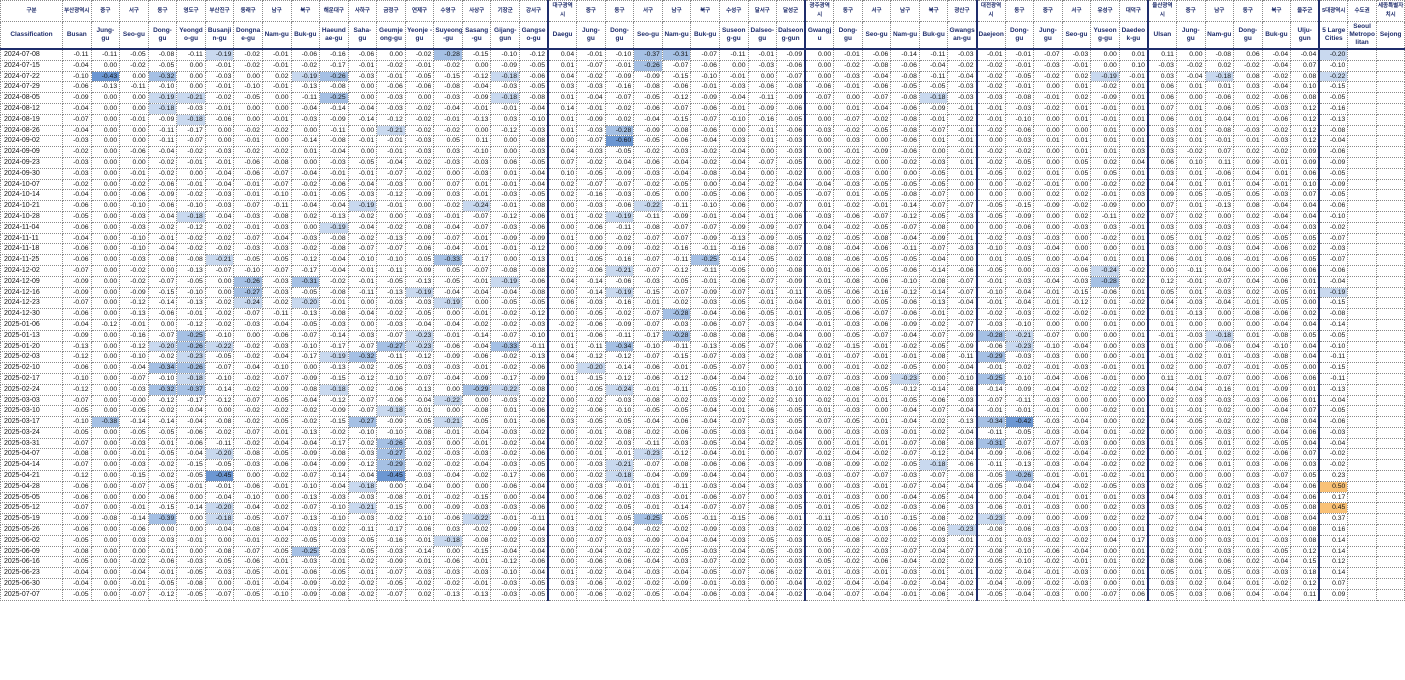 This screenshot has width=1405, height=680. Describe the element at coordinates (31, 314) in the screenshot. I see `row-date: 2024-12-30` at that location.